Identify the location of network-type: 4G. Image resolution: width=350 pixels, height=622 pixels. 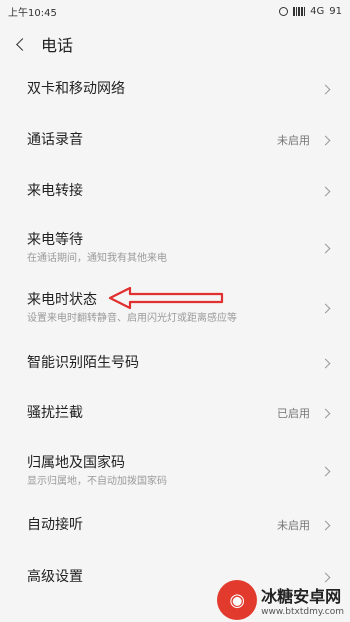
(317, 11).